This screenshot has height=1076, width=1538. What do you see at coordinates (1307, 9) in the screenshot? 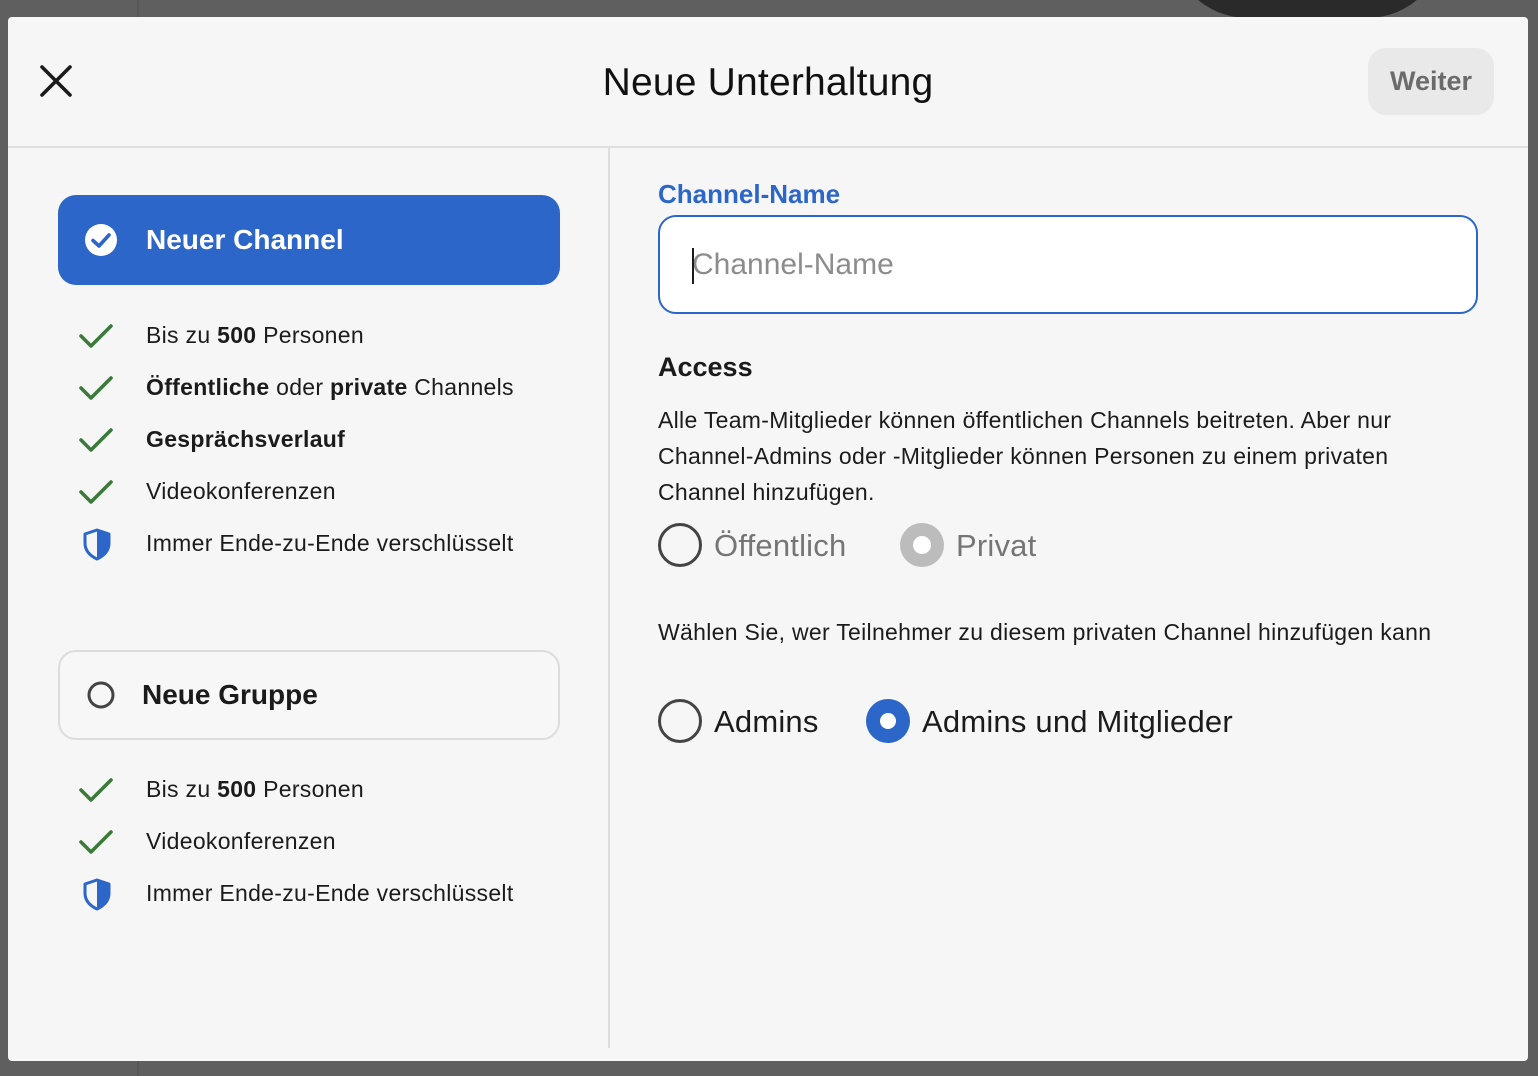
I see `background-avatar` at bounding box center [1307, 9].